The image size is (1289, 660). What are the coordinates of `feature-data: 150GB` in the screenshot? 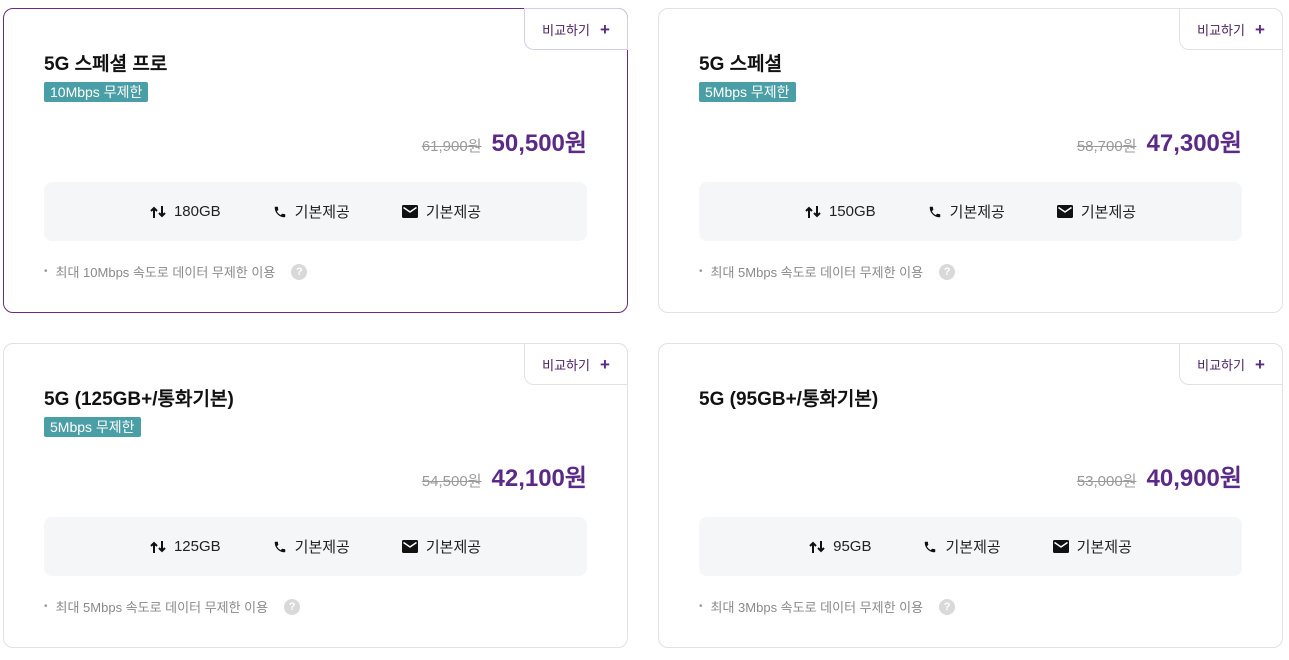 It's located at (840, 211).